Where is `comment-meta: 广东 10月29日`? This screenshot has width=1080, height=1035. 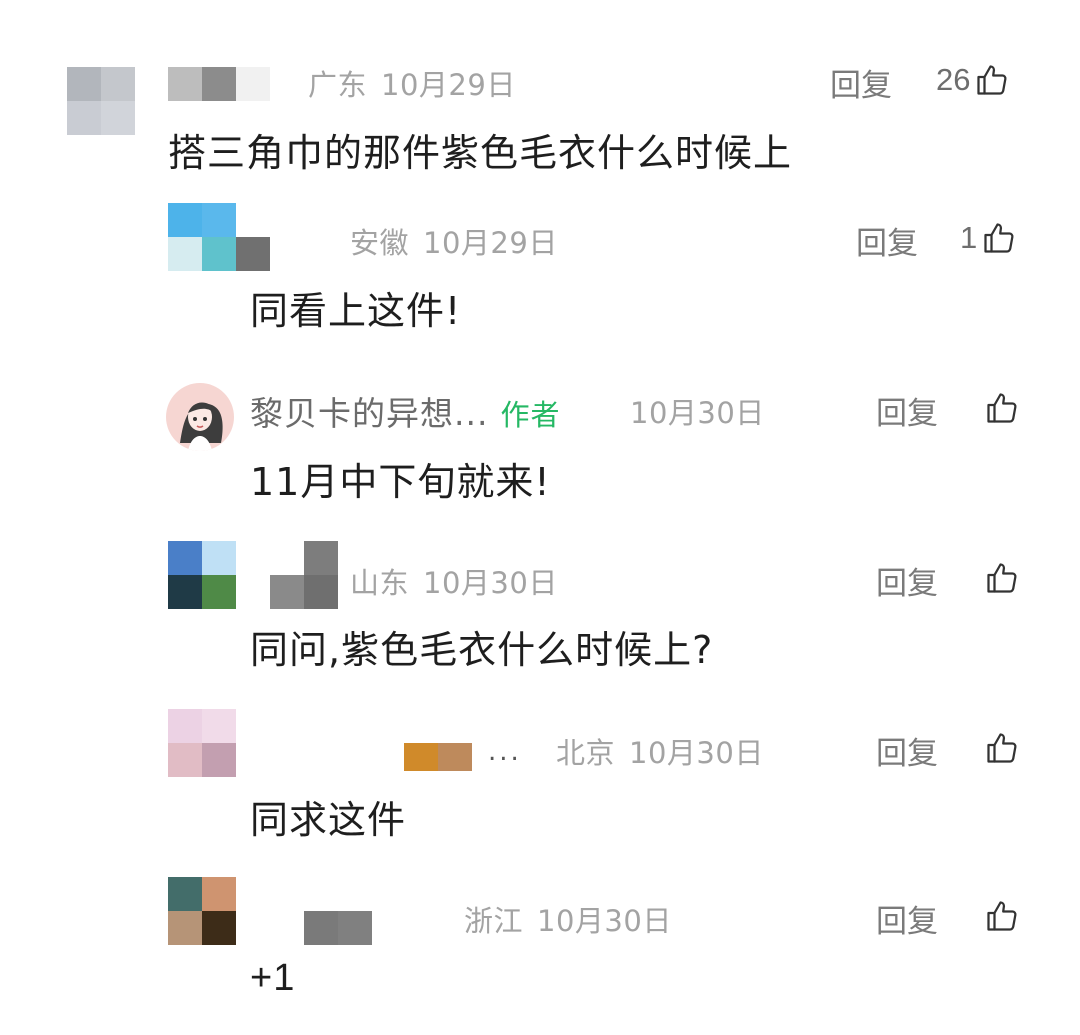 comment-meta: 广东 10月29日 is located at coordinates (412, 83).